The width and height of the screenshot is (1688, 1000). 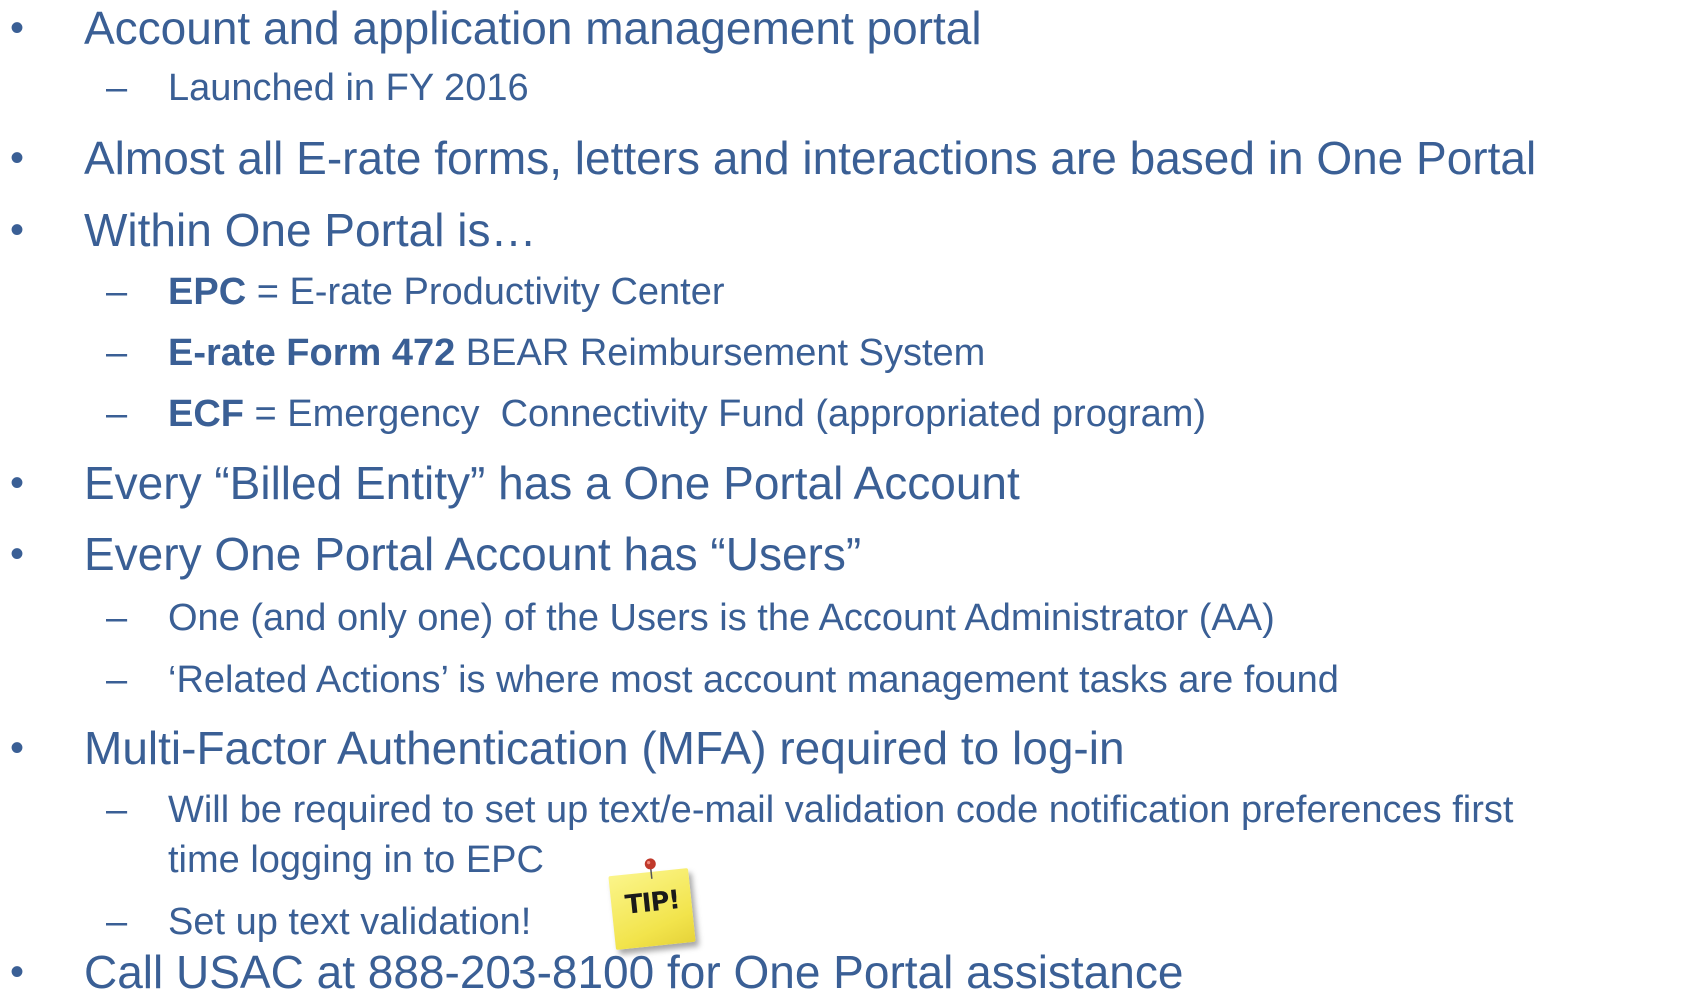 What do you see at coordinates (650, 868) in the screenshot?
I see `push-pin-icon` at bounding box center [650, 868].